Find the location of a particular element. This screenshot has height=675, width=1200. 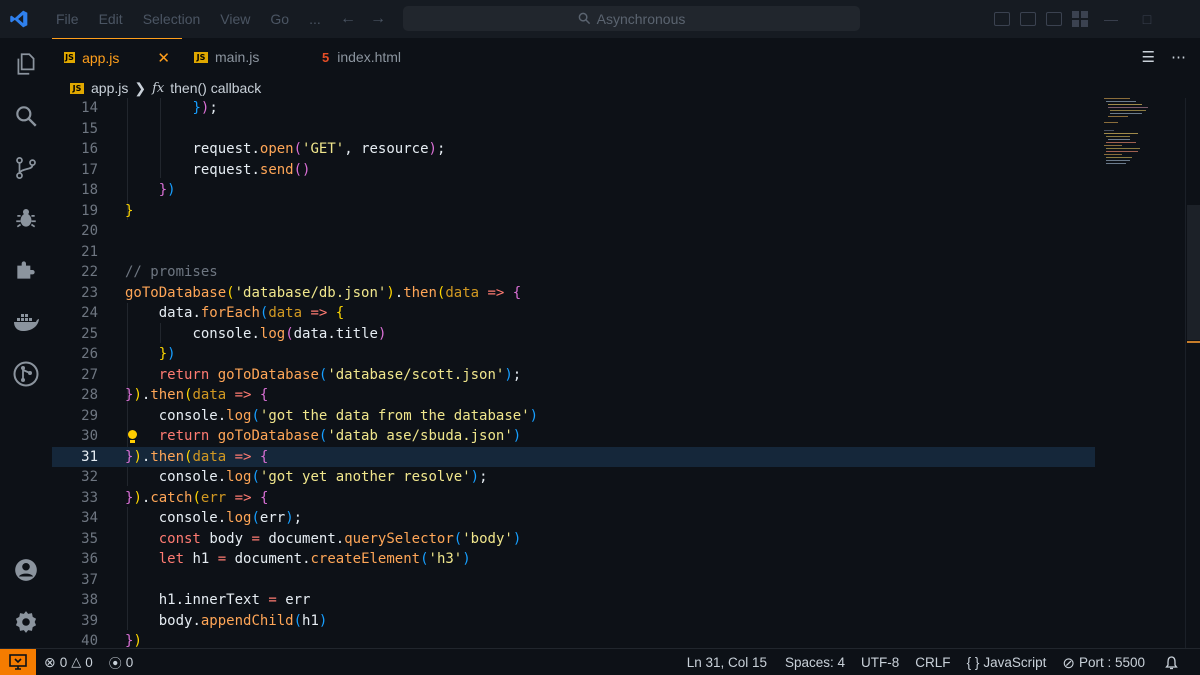

code-line: 24 data.forEach(data => { is located at coordinates (573, 313).